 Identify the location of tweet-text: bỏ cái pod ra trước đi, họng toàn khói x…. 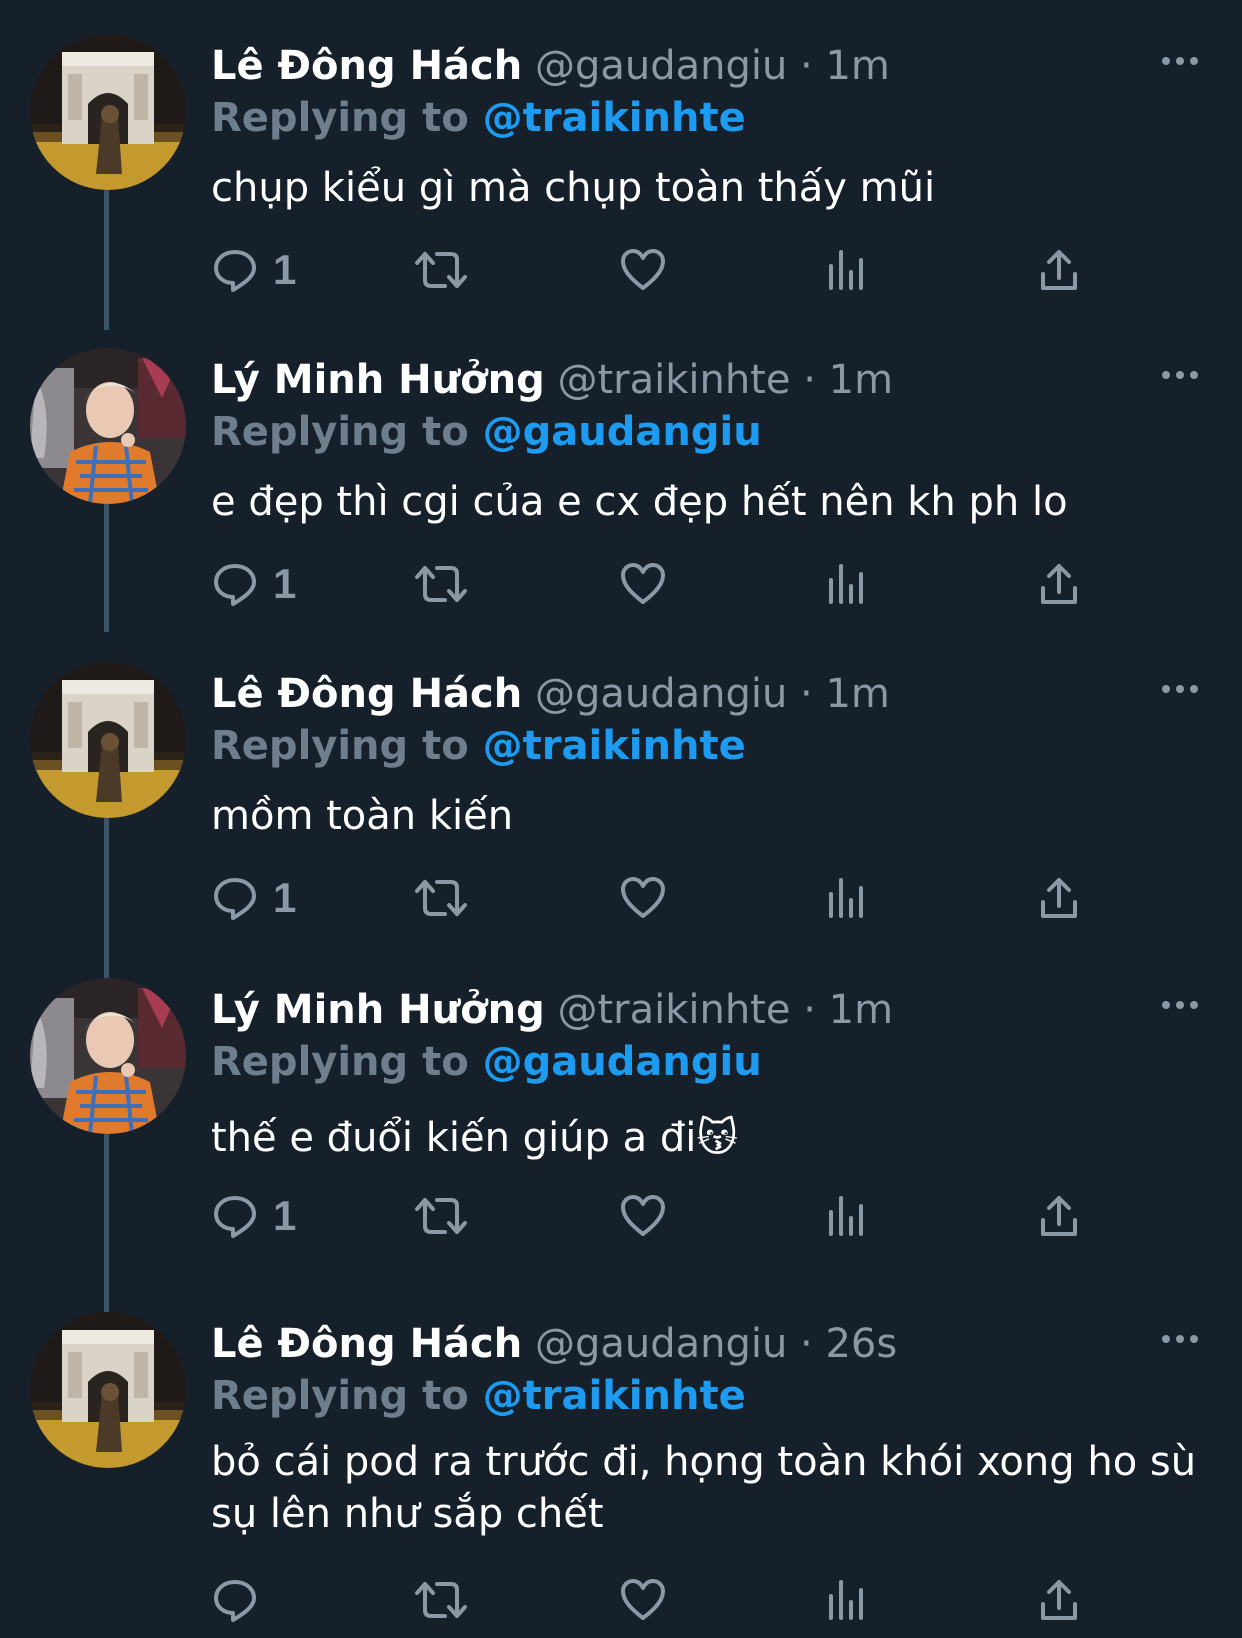
(704, 1488).